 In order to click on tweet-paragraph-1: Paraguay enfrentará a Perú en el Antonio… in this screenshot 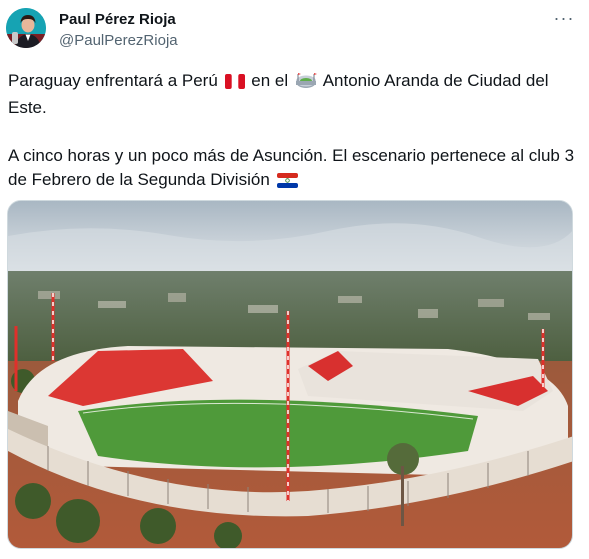, I will do `click(295, 94)`.